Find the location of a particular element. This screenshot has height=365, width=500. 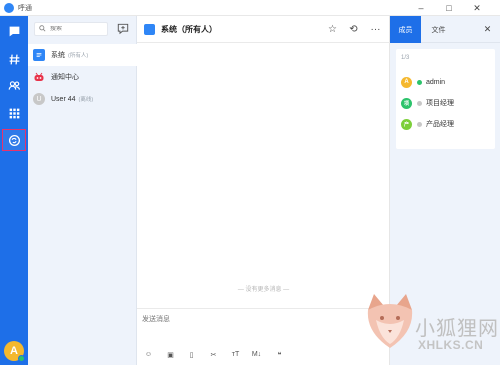

quote-icon: ❝ is located at coordinates (279, 354).